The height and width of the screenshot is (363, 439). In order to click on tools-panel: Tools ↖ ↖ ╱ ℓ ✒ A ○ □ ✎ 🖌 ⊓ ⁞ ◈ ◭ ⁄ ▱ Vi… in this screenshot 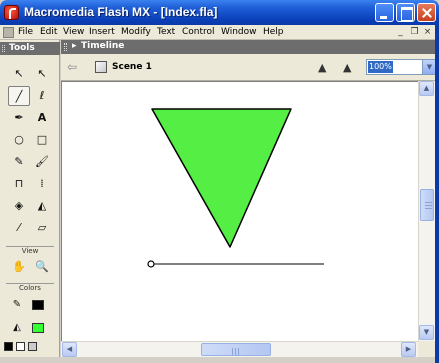, I will do `click(30, 201)`.